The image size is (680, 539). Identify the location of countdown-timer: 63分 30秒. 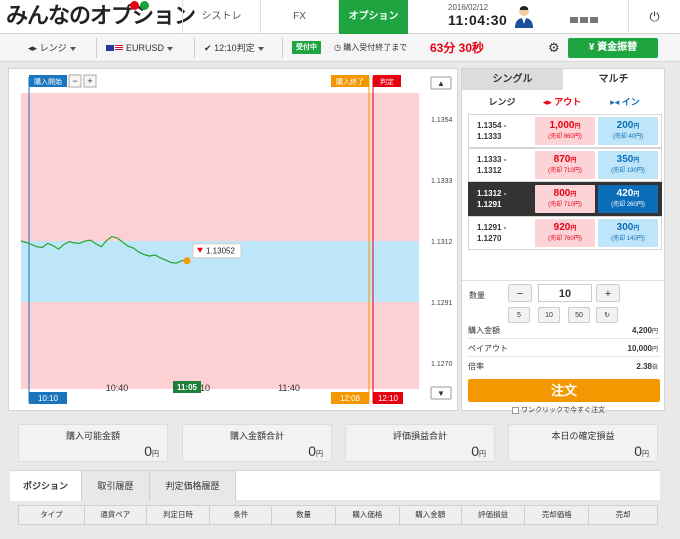
(457, 48).